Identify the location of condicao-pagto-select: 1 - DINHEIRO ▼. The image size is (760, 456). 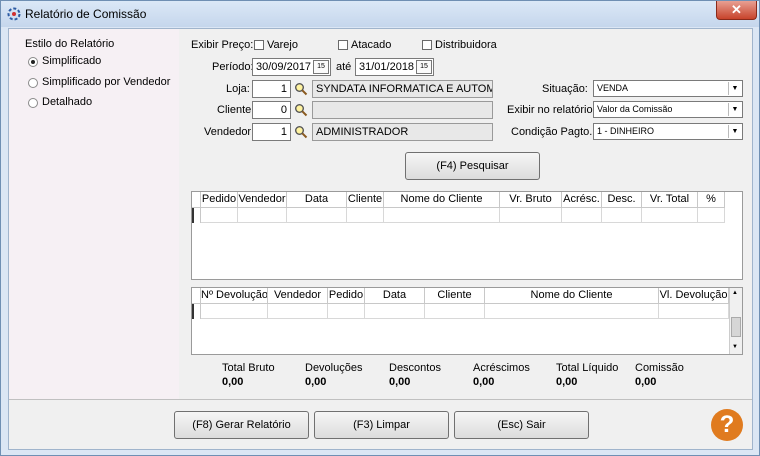
(668, 131).